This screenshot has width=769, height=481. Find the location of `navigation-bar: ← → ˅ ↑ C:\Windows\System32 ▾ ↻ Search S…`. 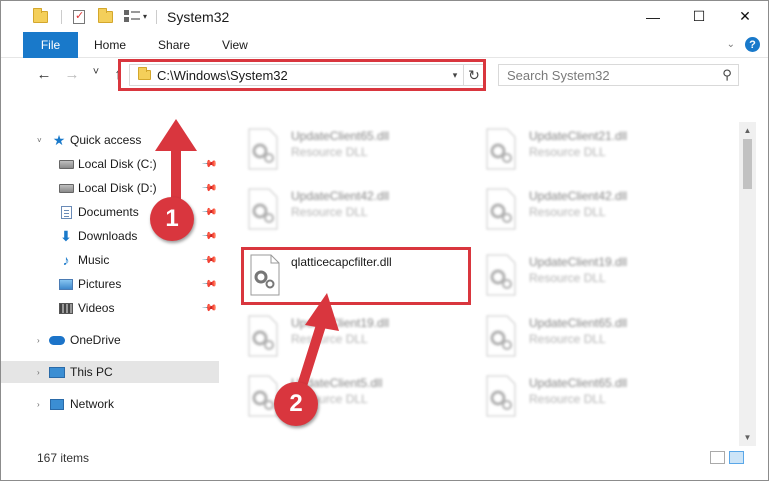

navigation-bar: ← → ˅ ↑ C:\Windows\System32 ▾ ↻ Search S… is located at coordinates (384, 75).